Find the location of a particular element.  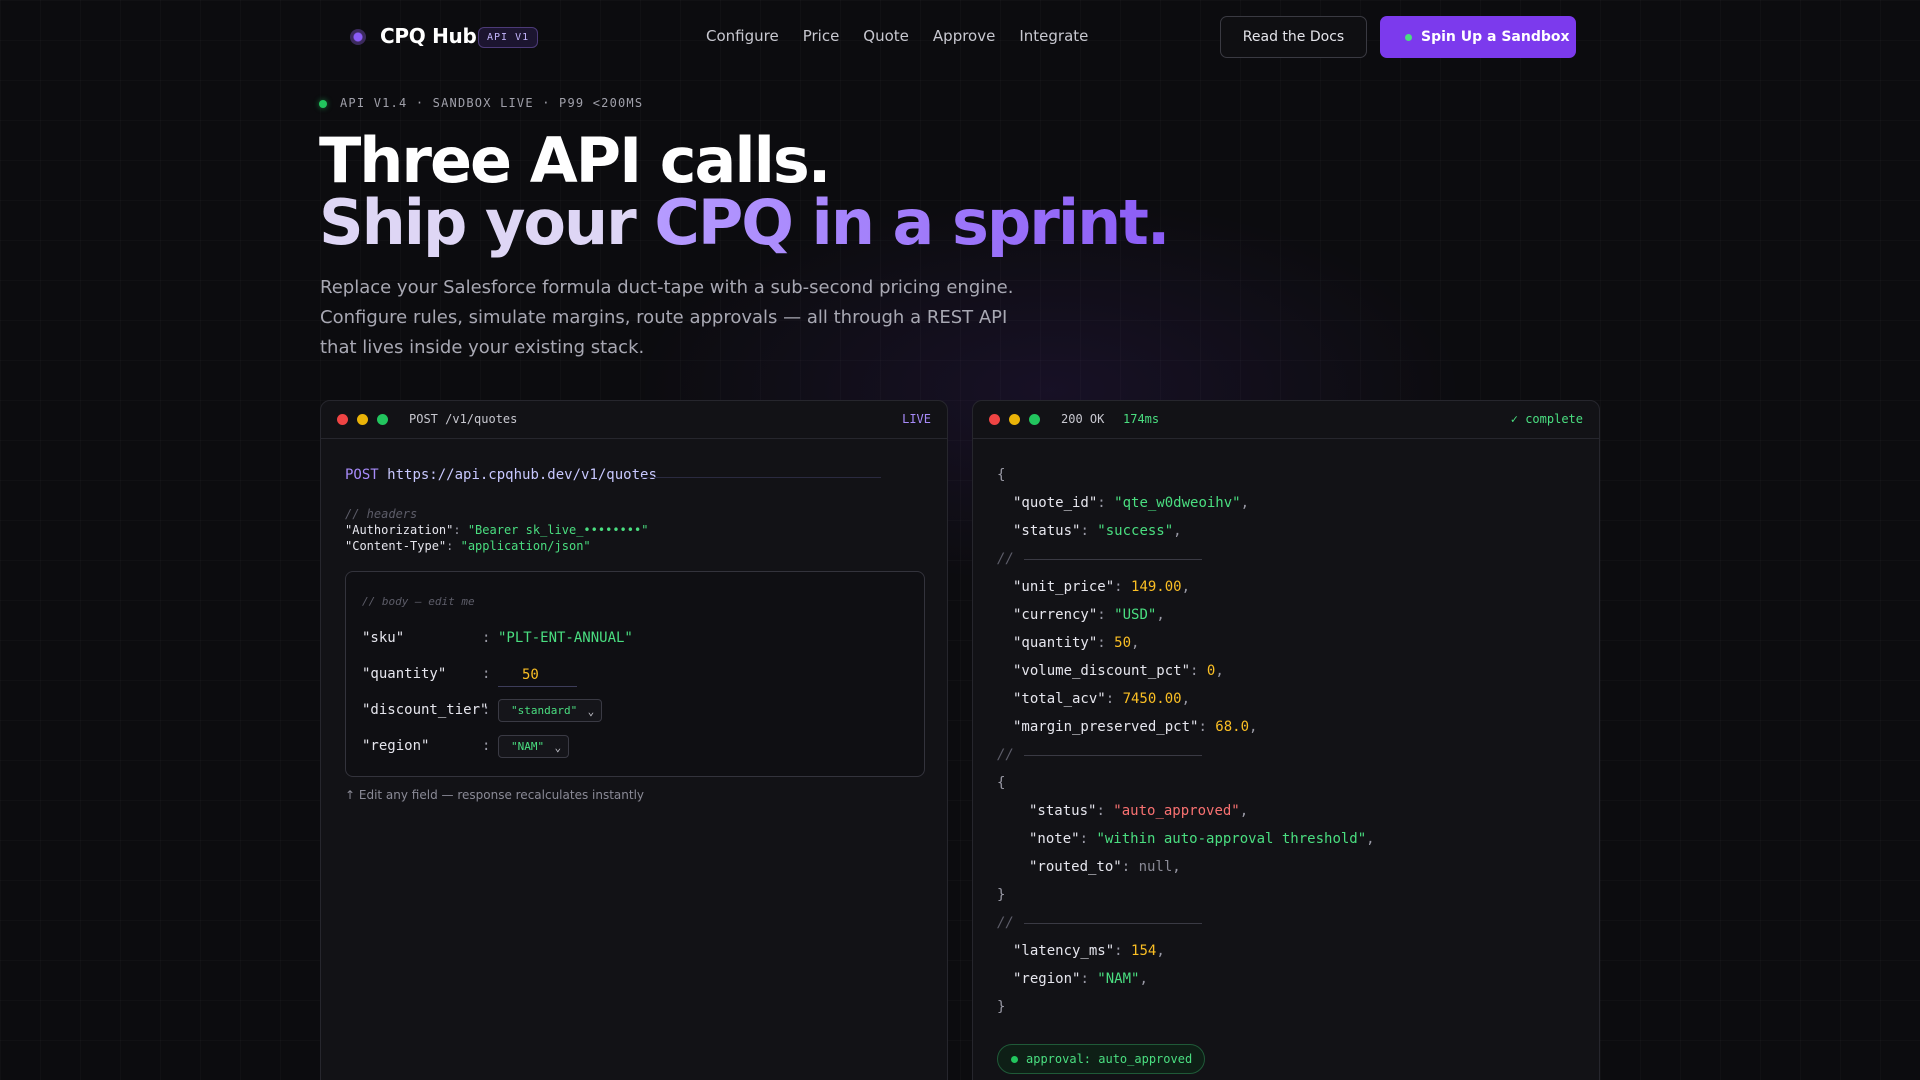

discount-tier-value: "standard" is located at coordinates (544, 710).